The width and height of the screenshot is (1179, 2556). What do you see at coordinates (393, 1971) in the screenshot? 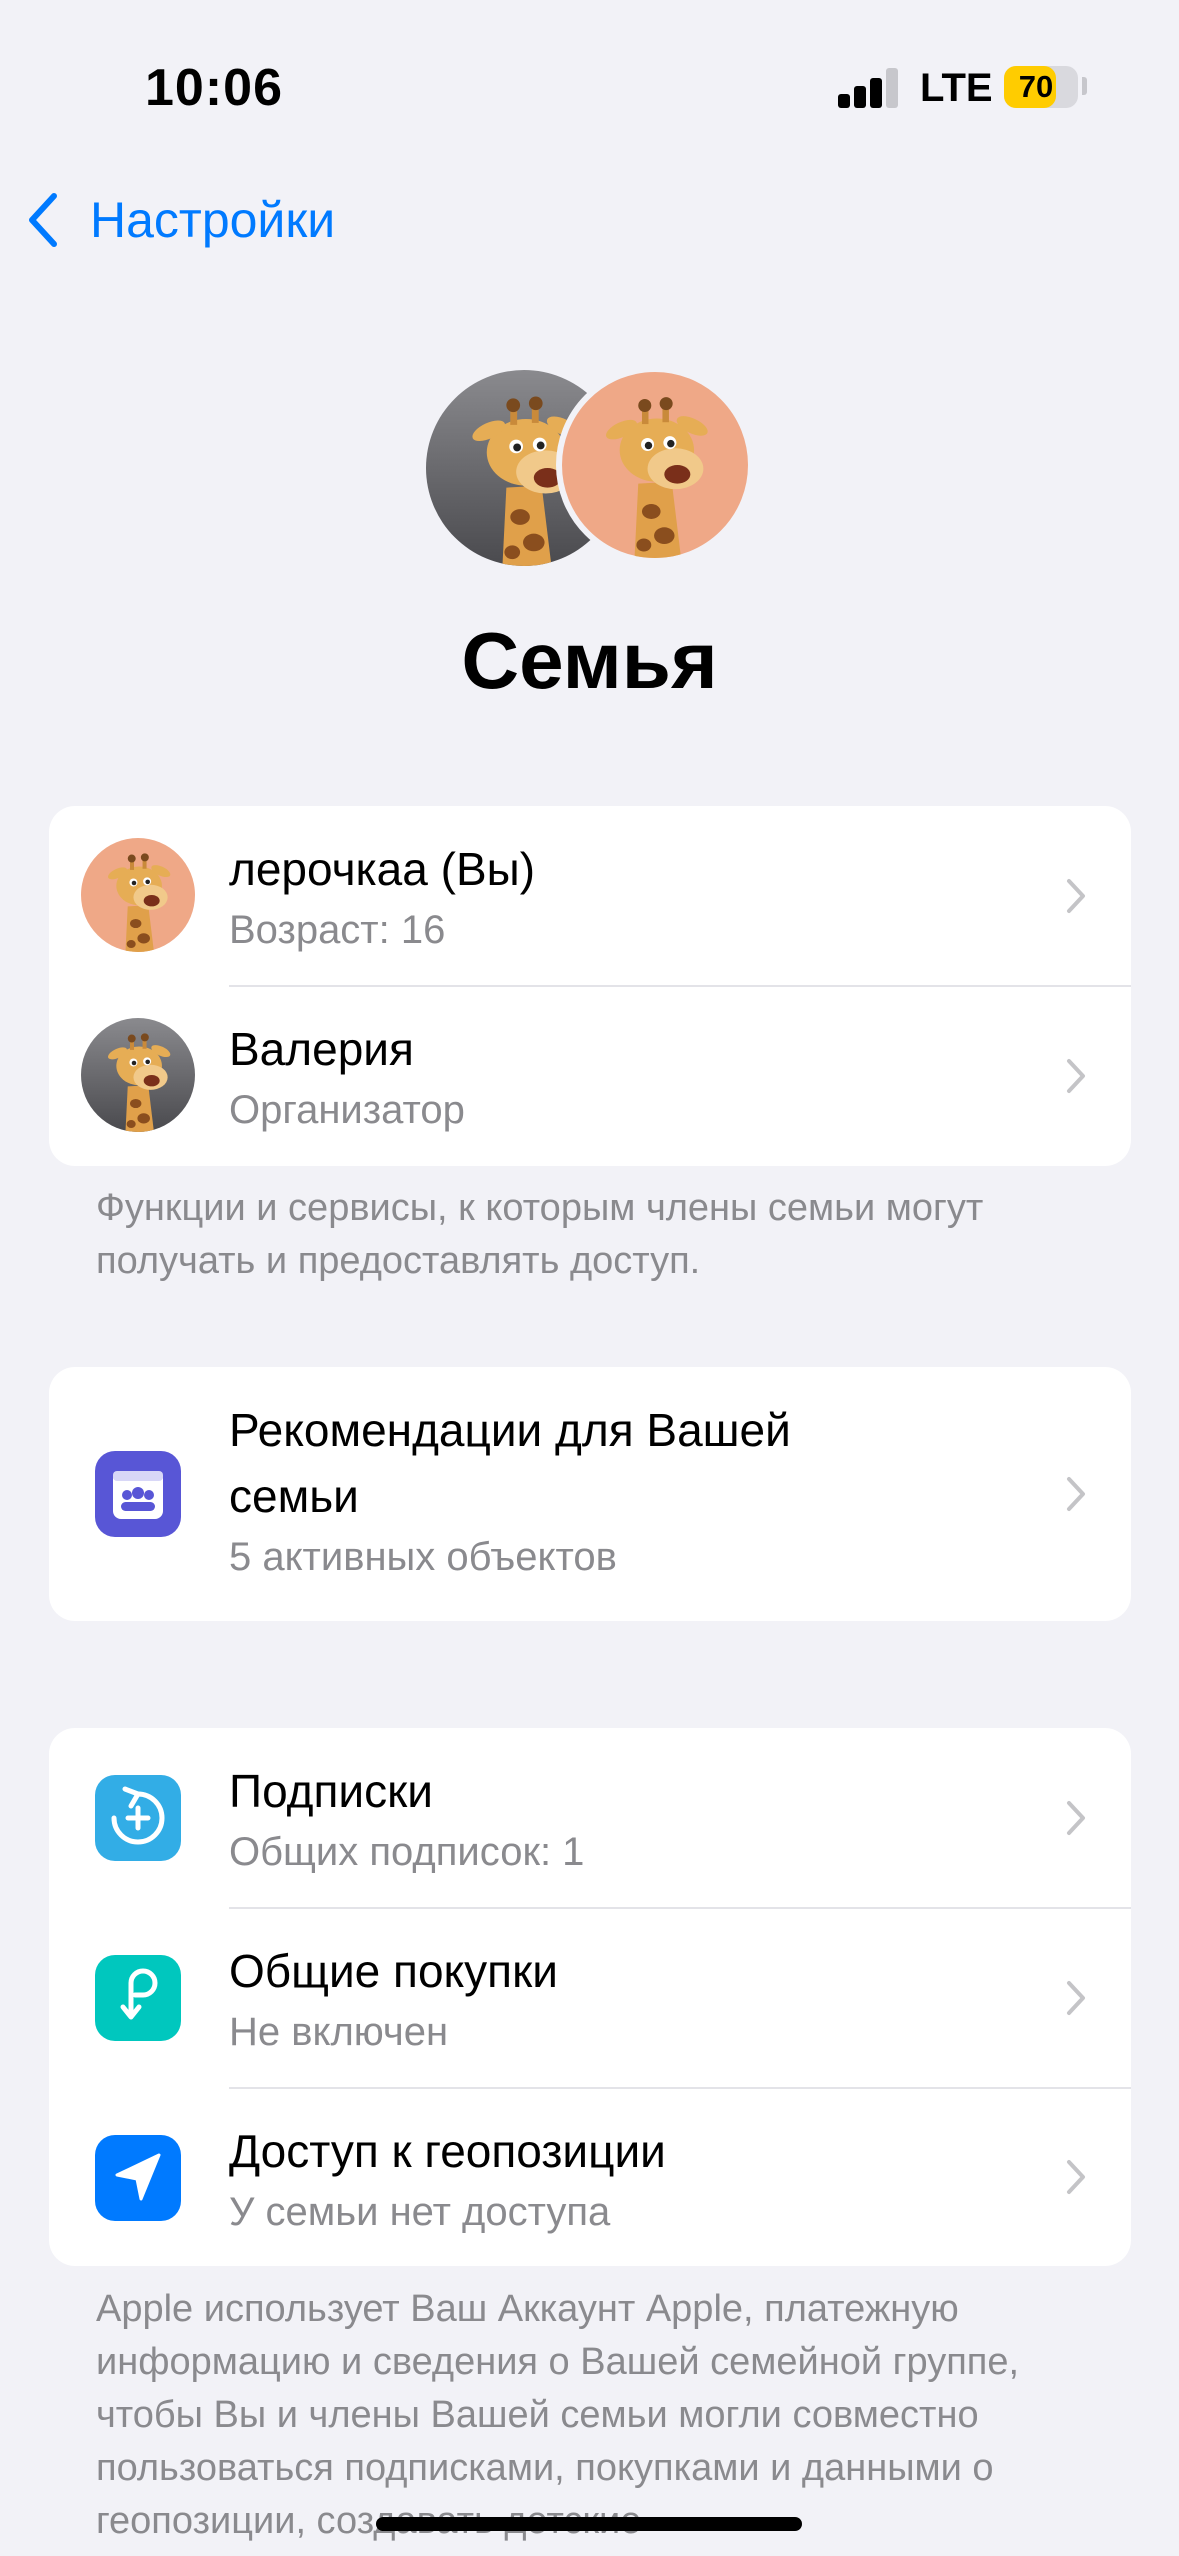
I see `purchase-sharing-title: Общие покупки` at bounding box center [393, 1971].